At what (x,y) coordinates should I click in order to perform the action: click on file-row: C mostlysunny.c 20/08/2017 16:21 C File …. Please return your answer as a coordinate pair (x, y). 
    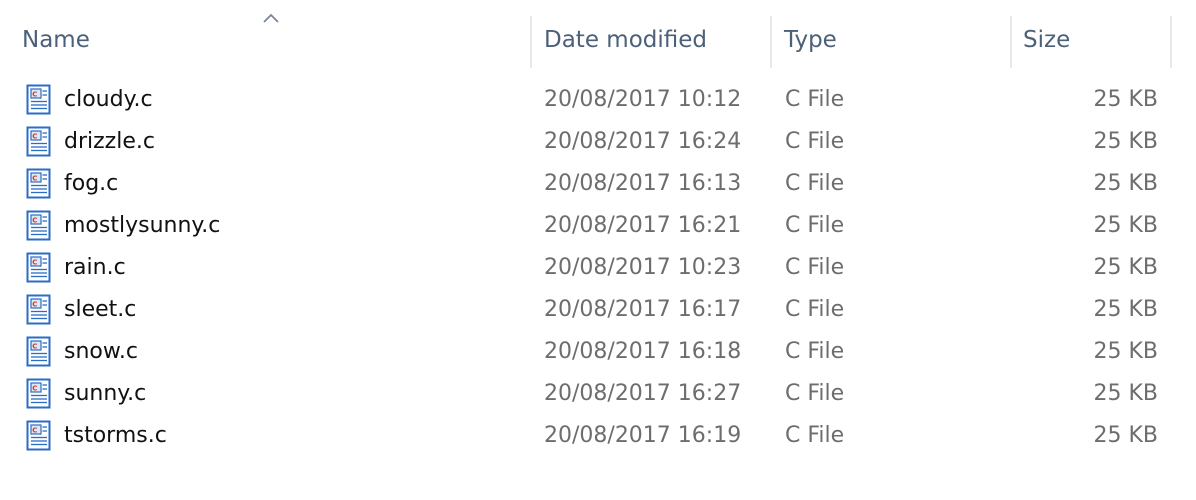
    Looking at the image, I should click on (586, 226).